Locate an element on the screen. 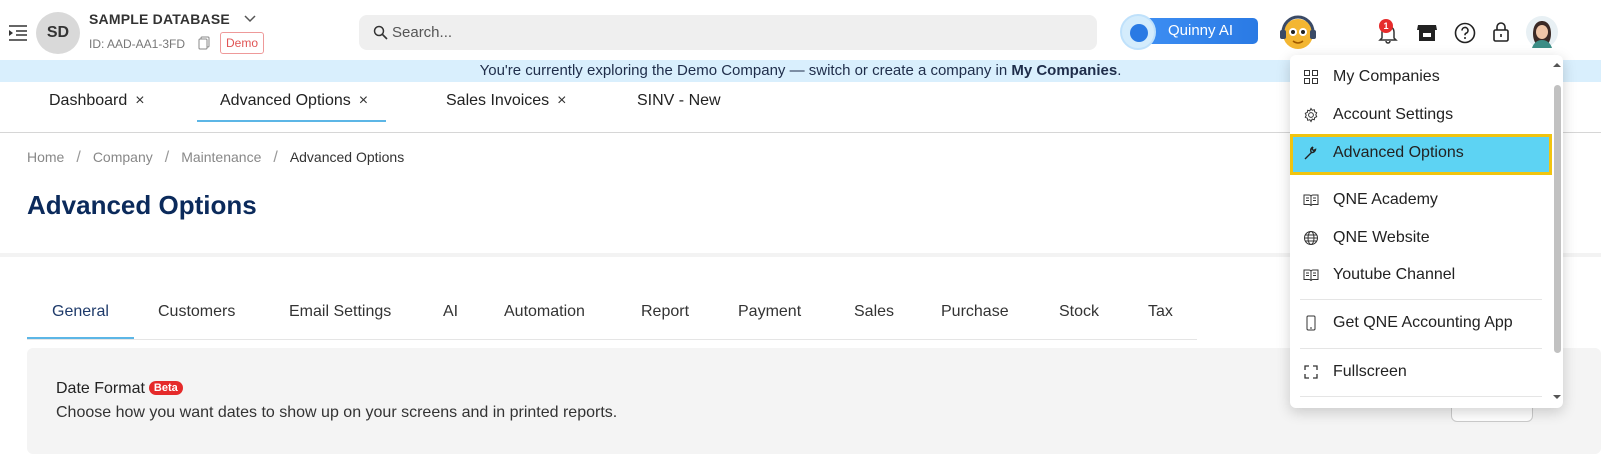 This screenshot has height=473, width=1601. tab-advanced-options: Advanced Options × is located at coordinates (291, 102).